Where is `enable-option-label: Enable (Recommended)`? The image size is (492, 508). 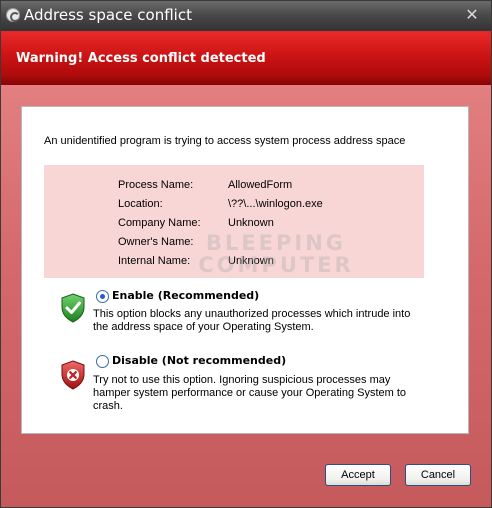 enable-option-label: Enable (Recommended) is located at coordinates (185, 295).